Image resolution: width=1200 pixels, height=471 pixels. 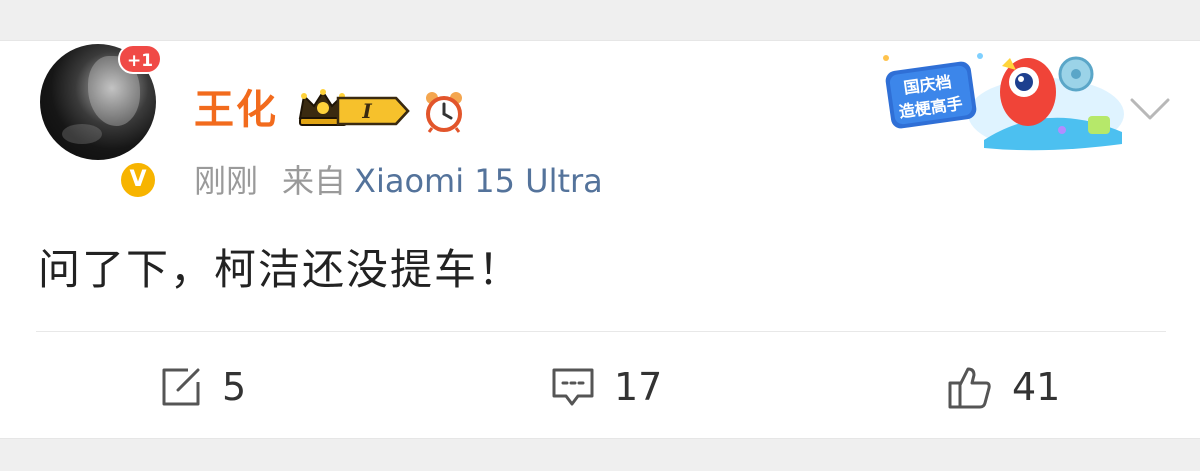 I want to click on chevron-down-icon, so click(x=1150, y=109).